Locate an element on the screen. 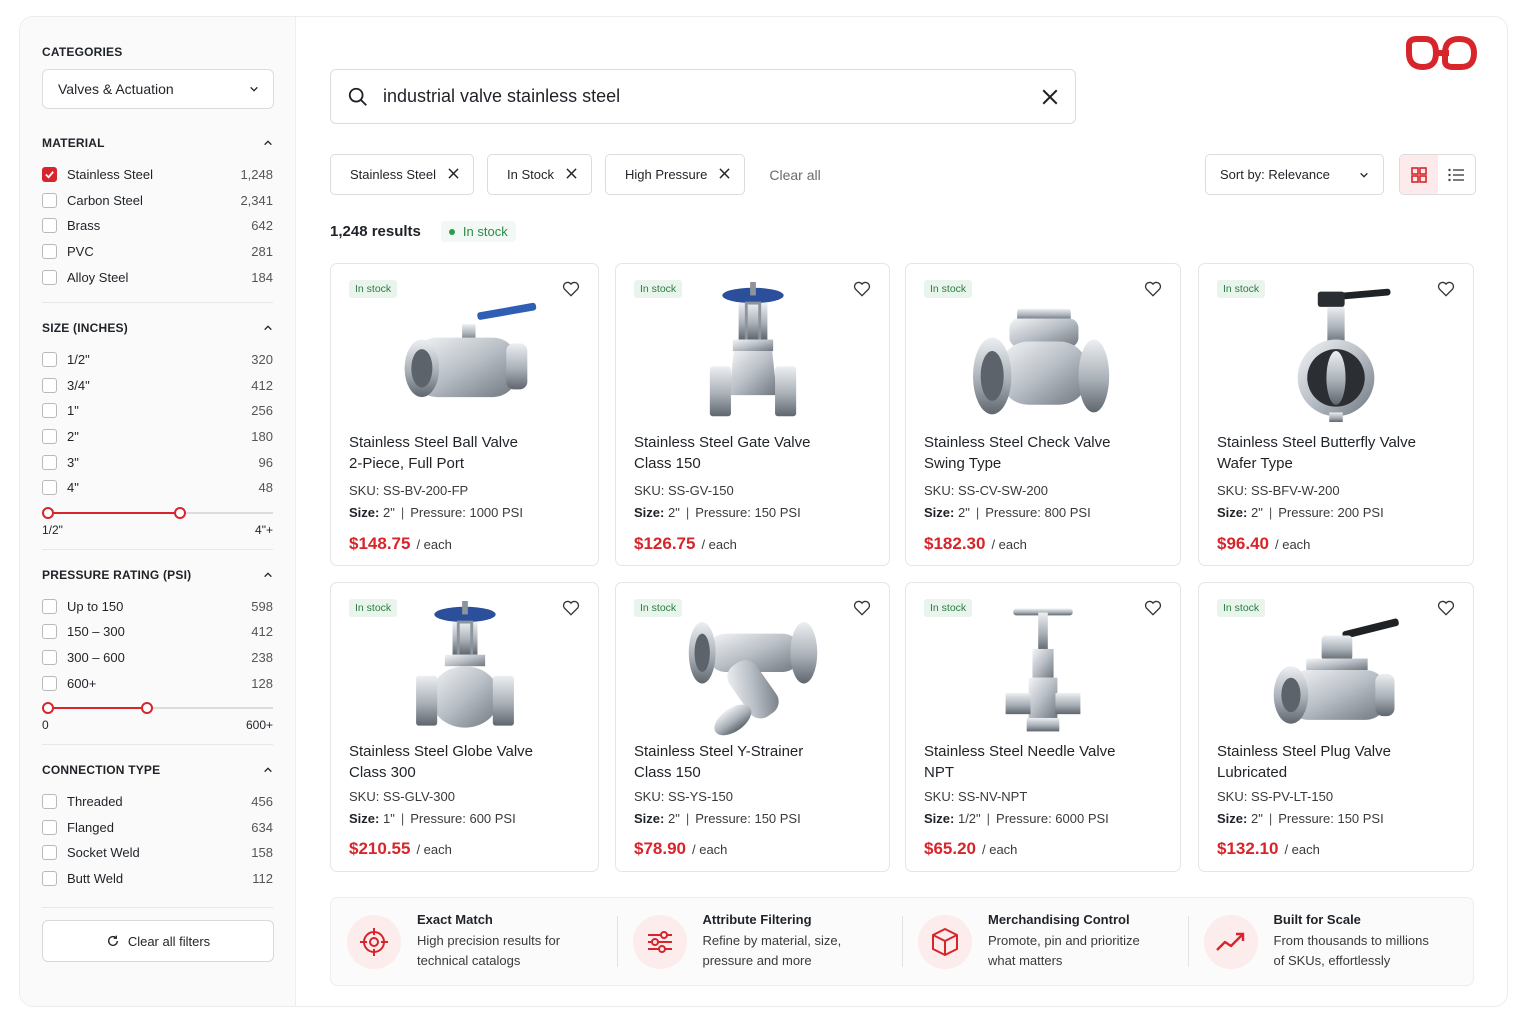  grid-view-button is located at coordinates (1419, 174).